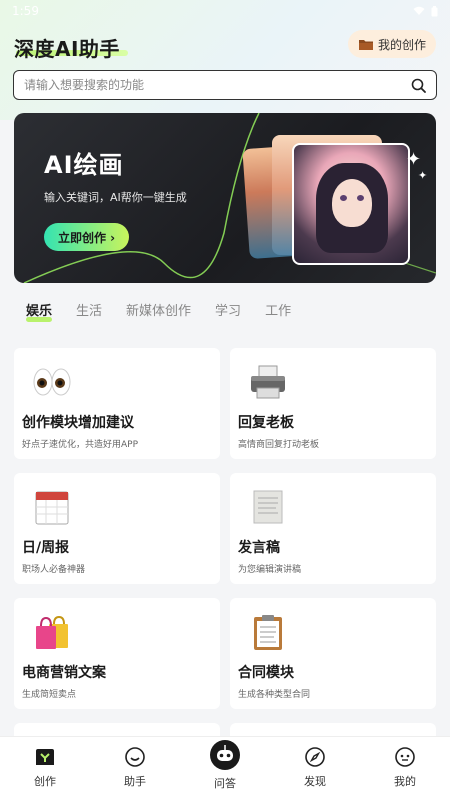  Describe the element at coordinates (225, 755) in the screenshot. I see `robot-icon` at that location.